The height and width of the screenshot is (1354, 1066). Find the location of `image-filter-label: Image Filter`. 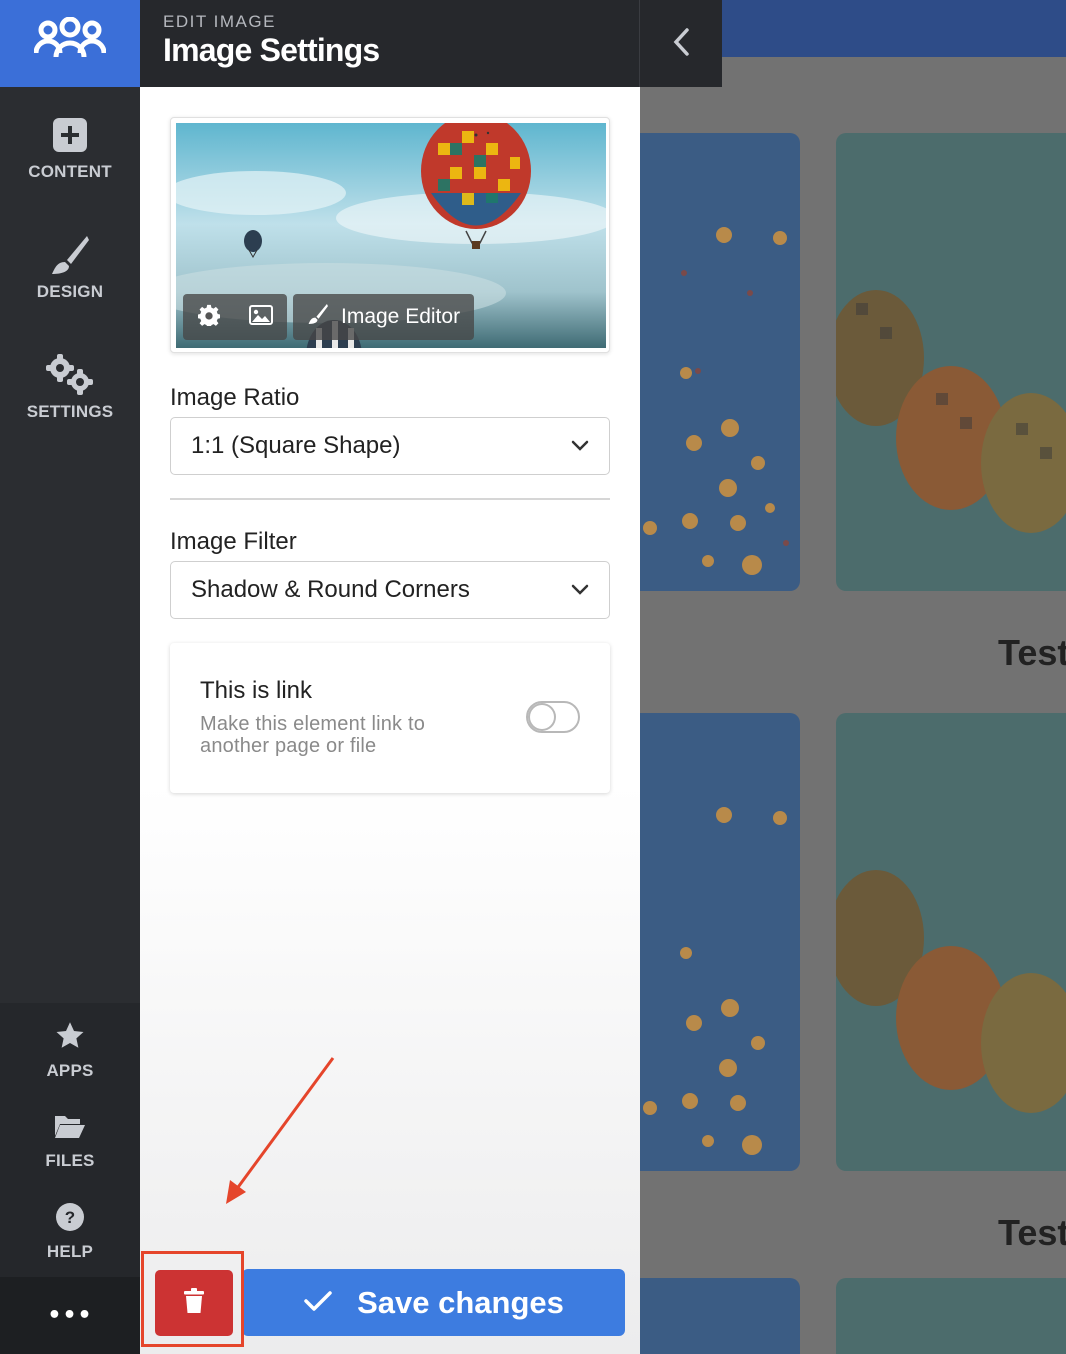

image-filter-label: Image Filter is located at coordinates (233, 541).